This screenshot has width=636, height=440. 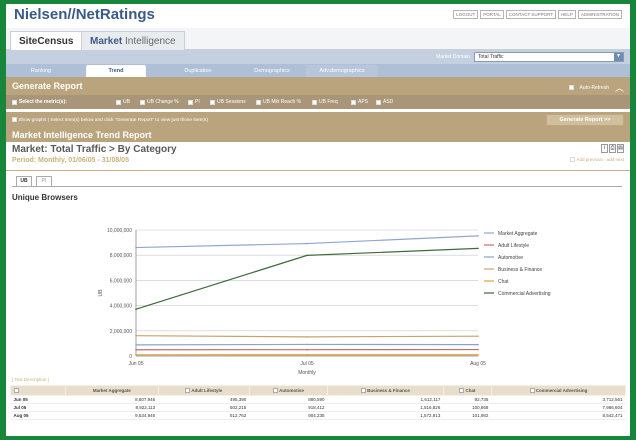 I want to click on metric-label: UB Sessions, so click(x=231, y=102).